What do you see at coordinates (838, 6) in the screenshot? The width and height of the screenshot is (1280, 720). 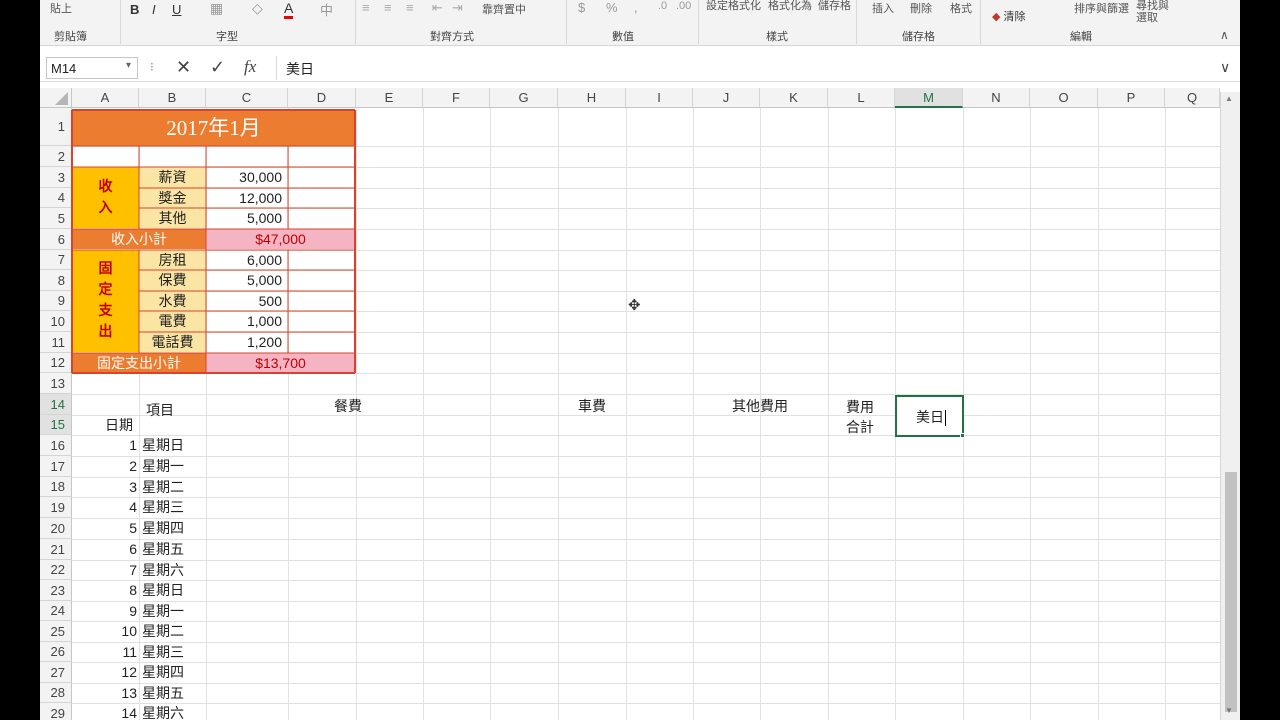 I see `cell-styles-button: 儲存格` at bounding box center [838, 6].